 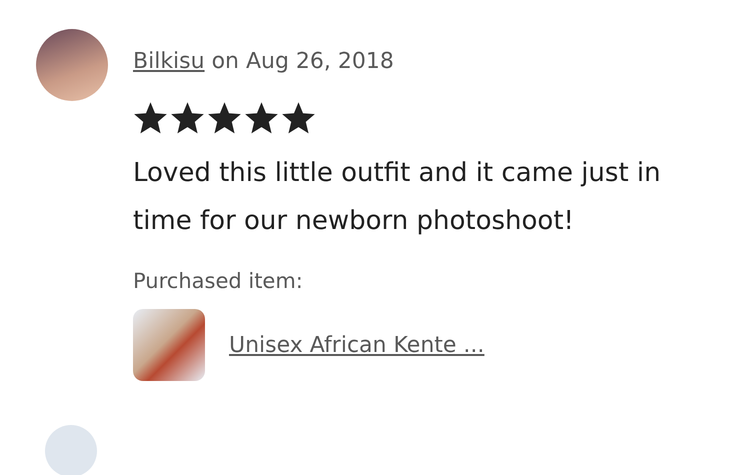 I want to click on avatar-placeholder, so click(x=71, y=450).